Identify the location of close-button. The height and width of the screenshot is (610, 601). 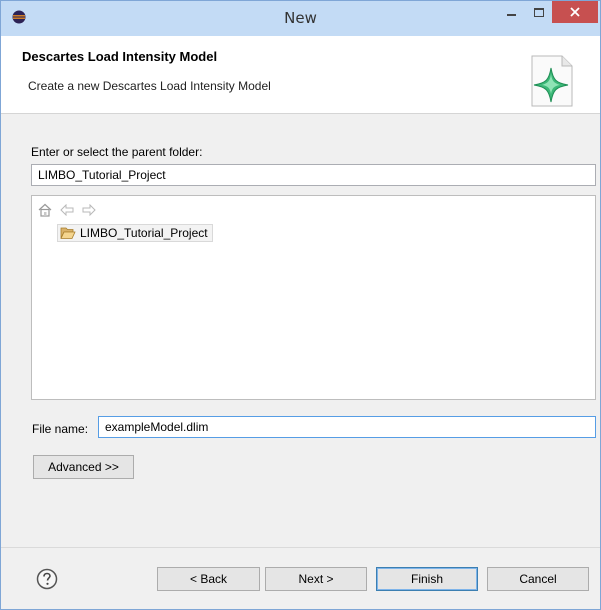
(575, 12).